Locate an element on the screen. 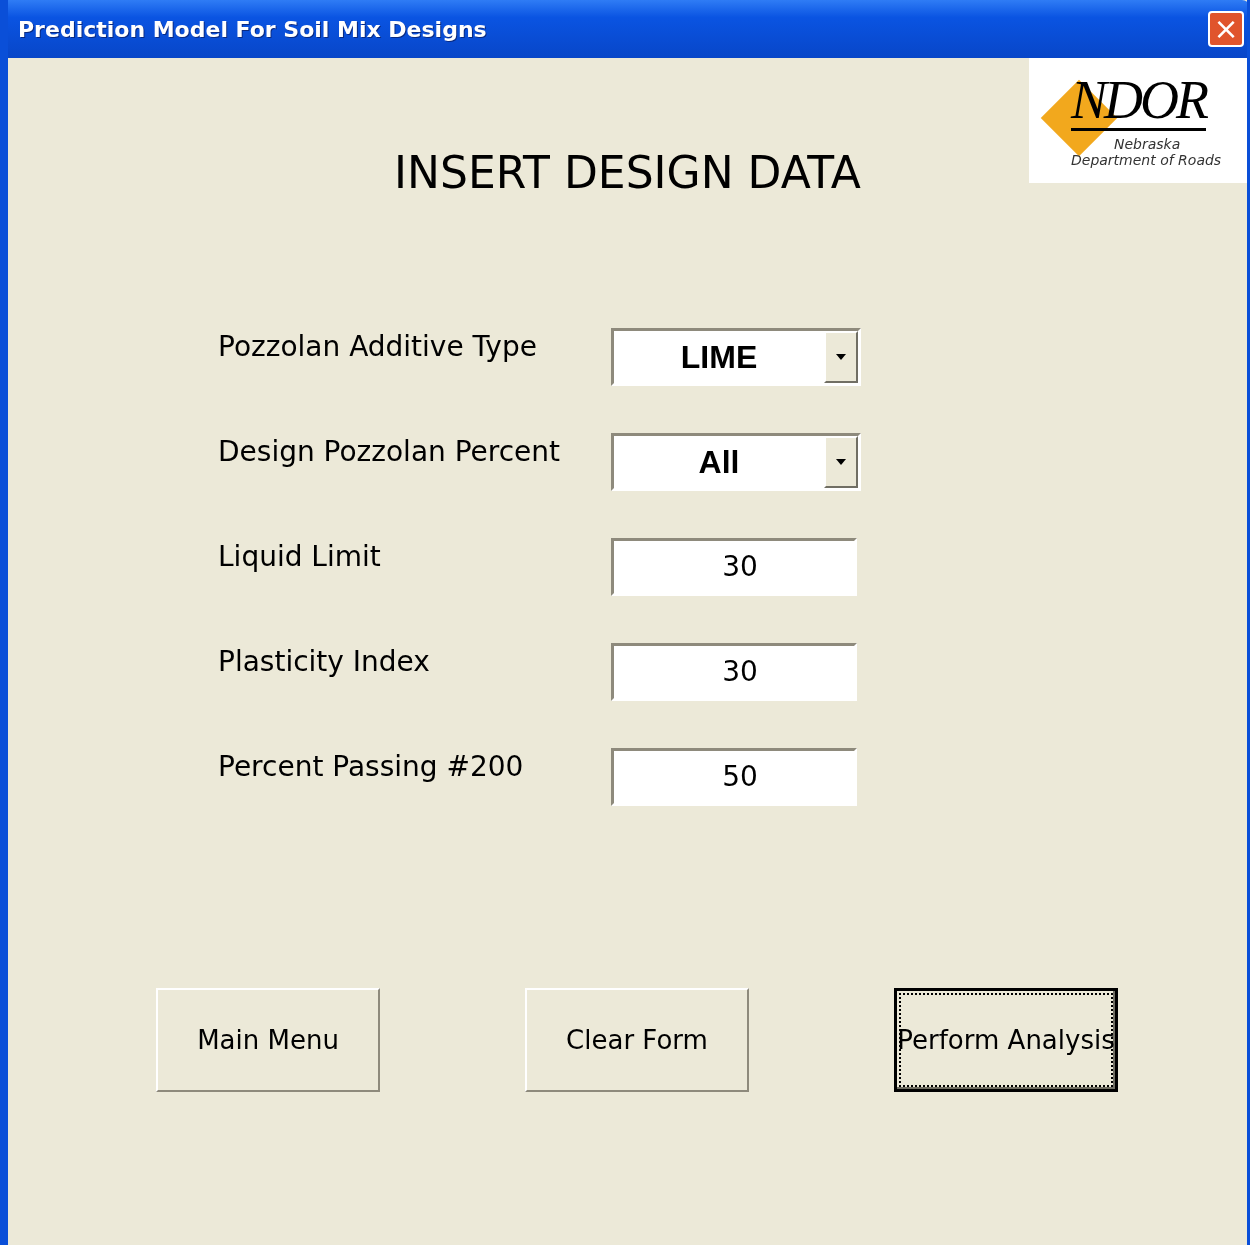 The image size is (1250, 1245). input-field: 50 is located at coordinates (734, 777).